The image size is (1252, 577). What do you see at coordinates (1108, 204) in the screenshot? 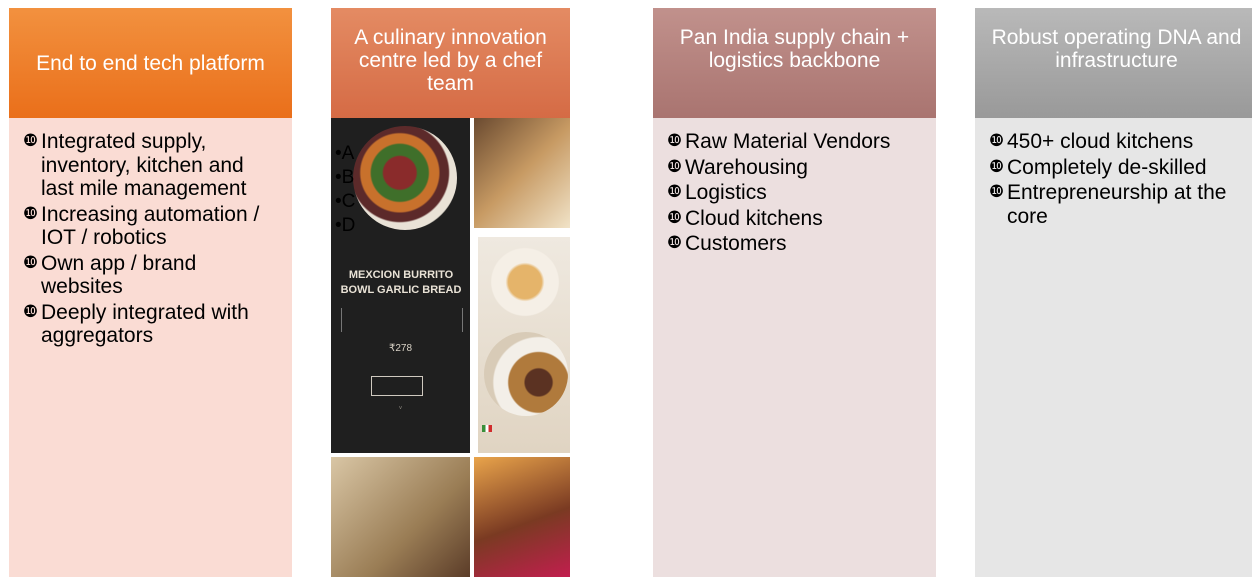
I see `list-item: ❿ Entrepreneurship at the core` at bounding box center [1108, 204].